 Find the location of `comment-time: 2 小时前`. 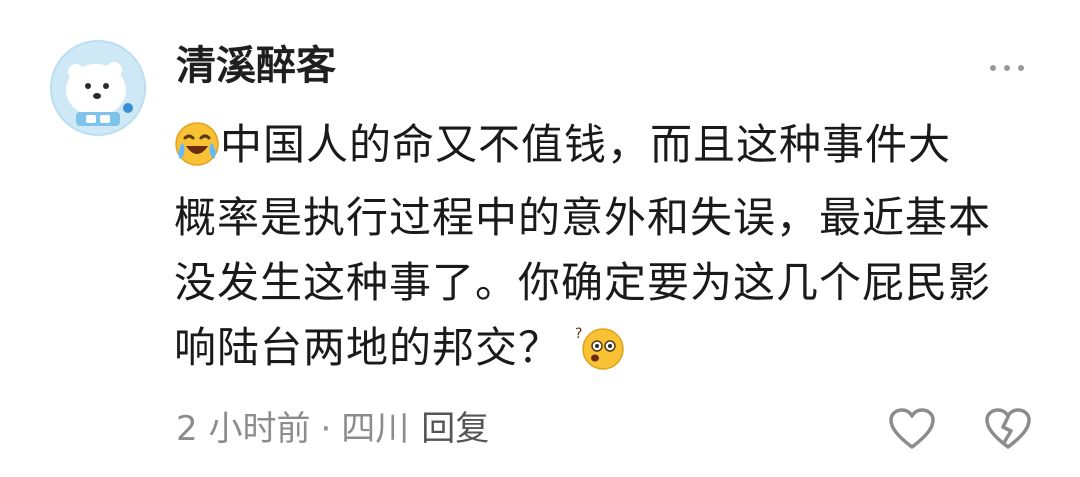

comment-time: 2 小时前 is located at coordinates (243, 429).